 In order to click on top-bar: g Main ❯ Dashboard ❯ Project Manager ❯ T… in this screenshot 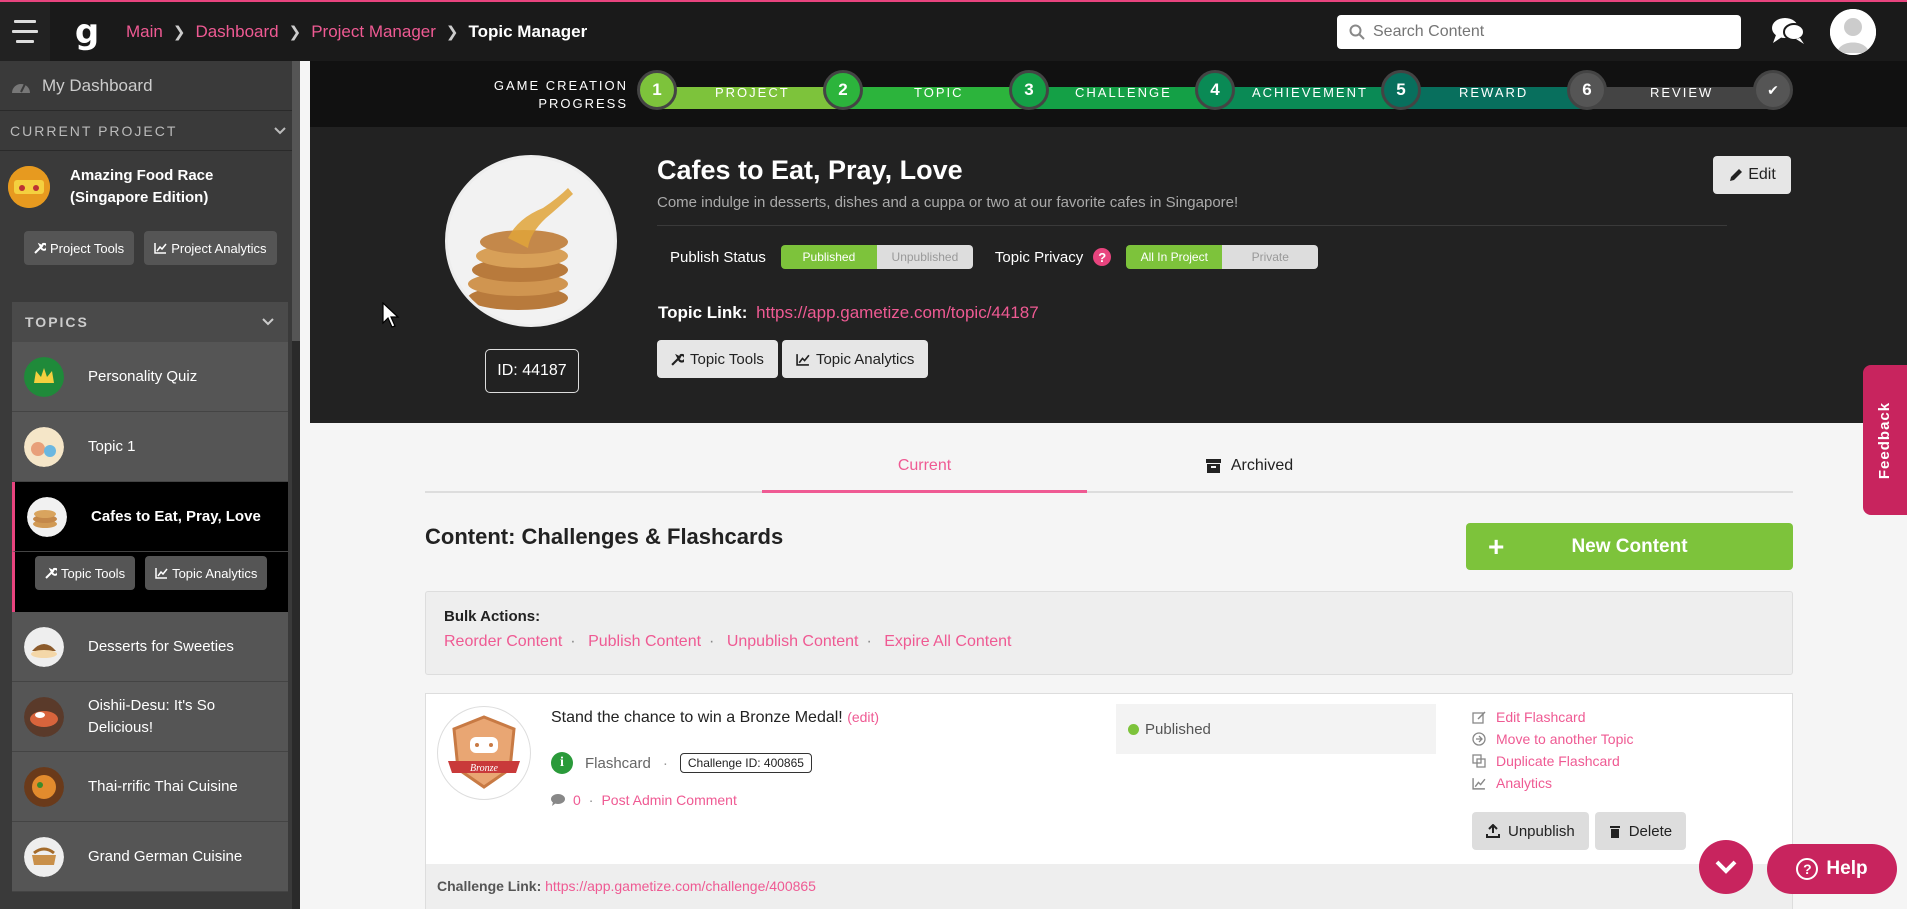, I will do `click(953, 30)`.